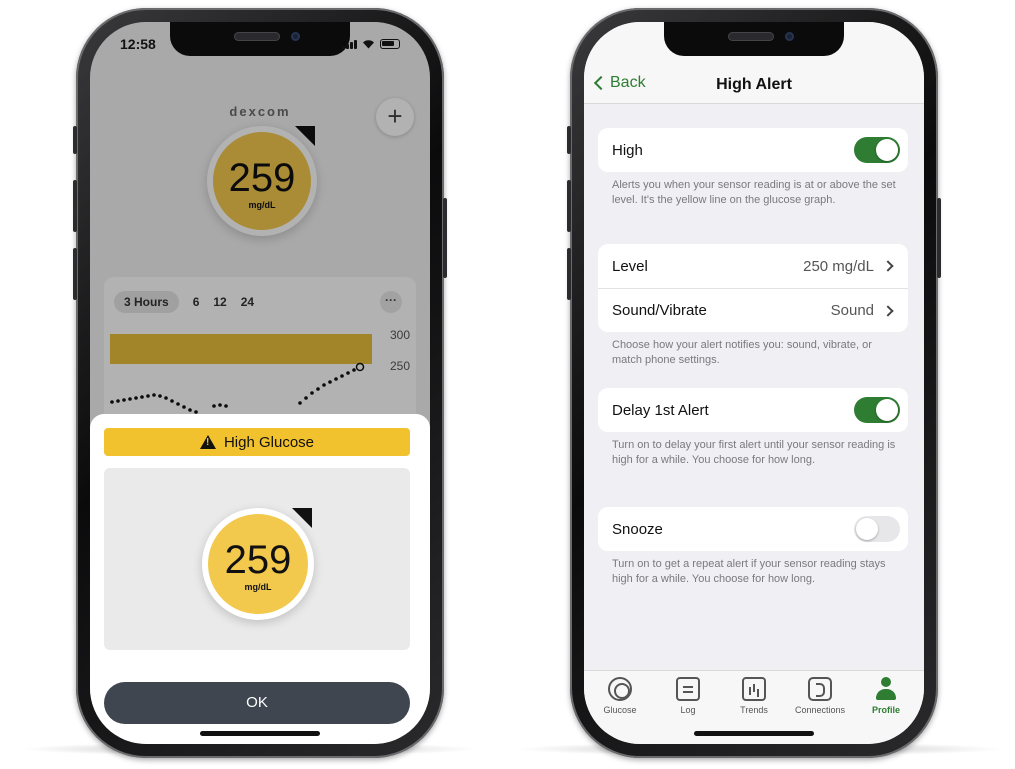 The height and width of the screenshot is (769, 1015). What do you see at coordinates (368, 44) in the screenshot?
I see `wifi-icon` at bounding box center [368, 44].